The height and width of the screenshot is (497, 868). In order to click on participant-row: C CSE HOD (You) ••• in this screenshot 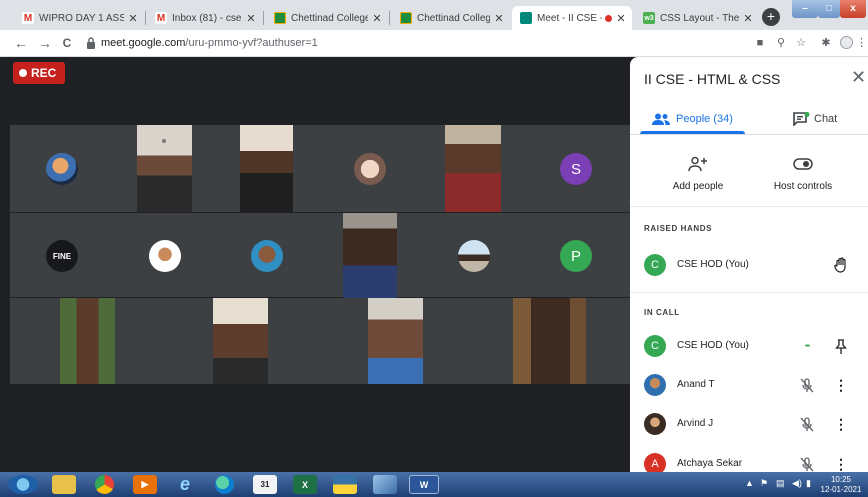, I will do `click(749, 346)`.